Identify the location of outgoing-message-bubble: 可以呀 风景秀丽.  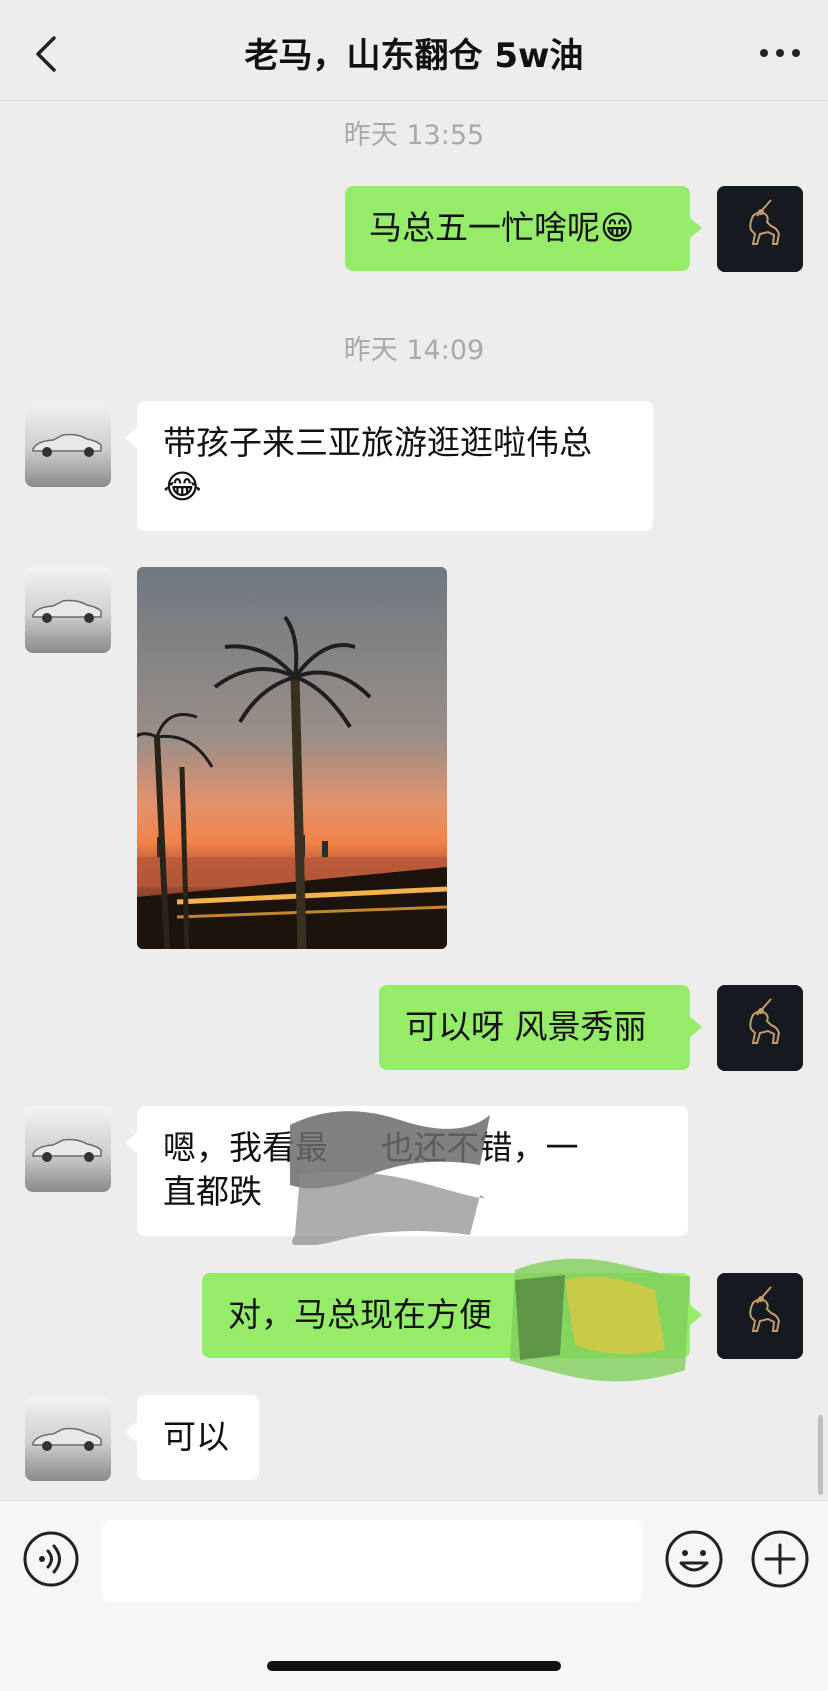
(540, 1027).